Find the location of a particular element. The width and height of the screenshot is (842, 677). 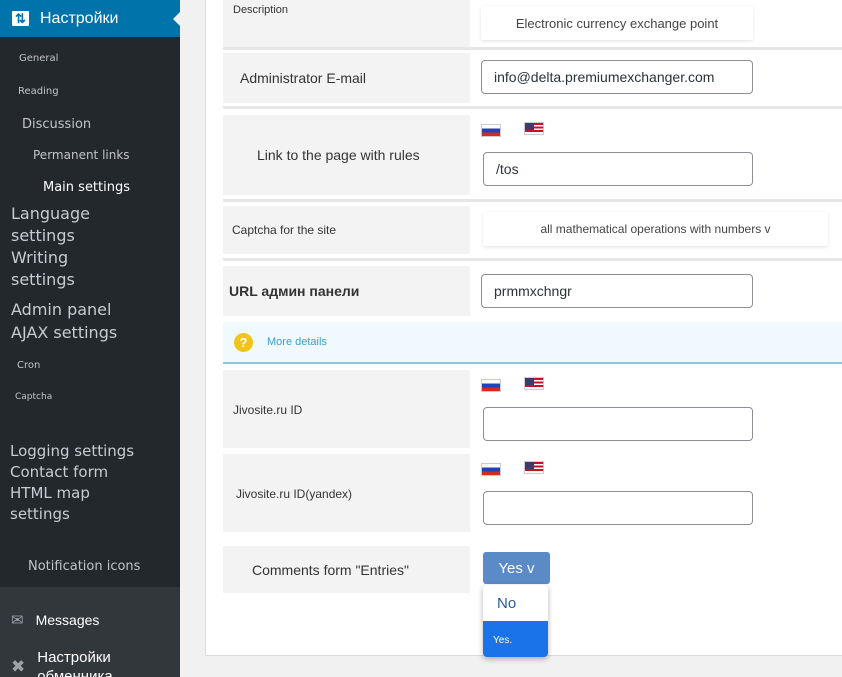

question-icon: ? is located at coordinates (243, 342).